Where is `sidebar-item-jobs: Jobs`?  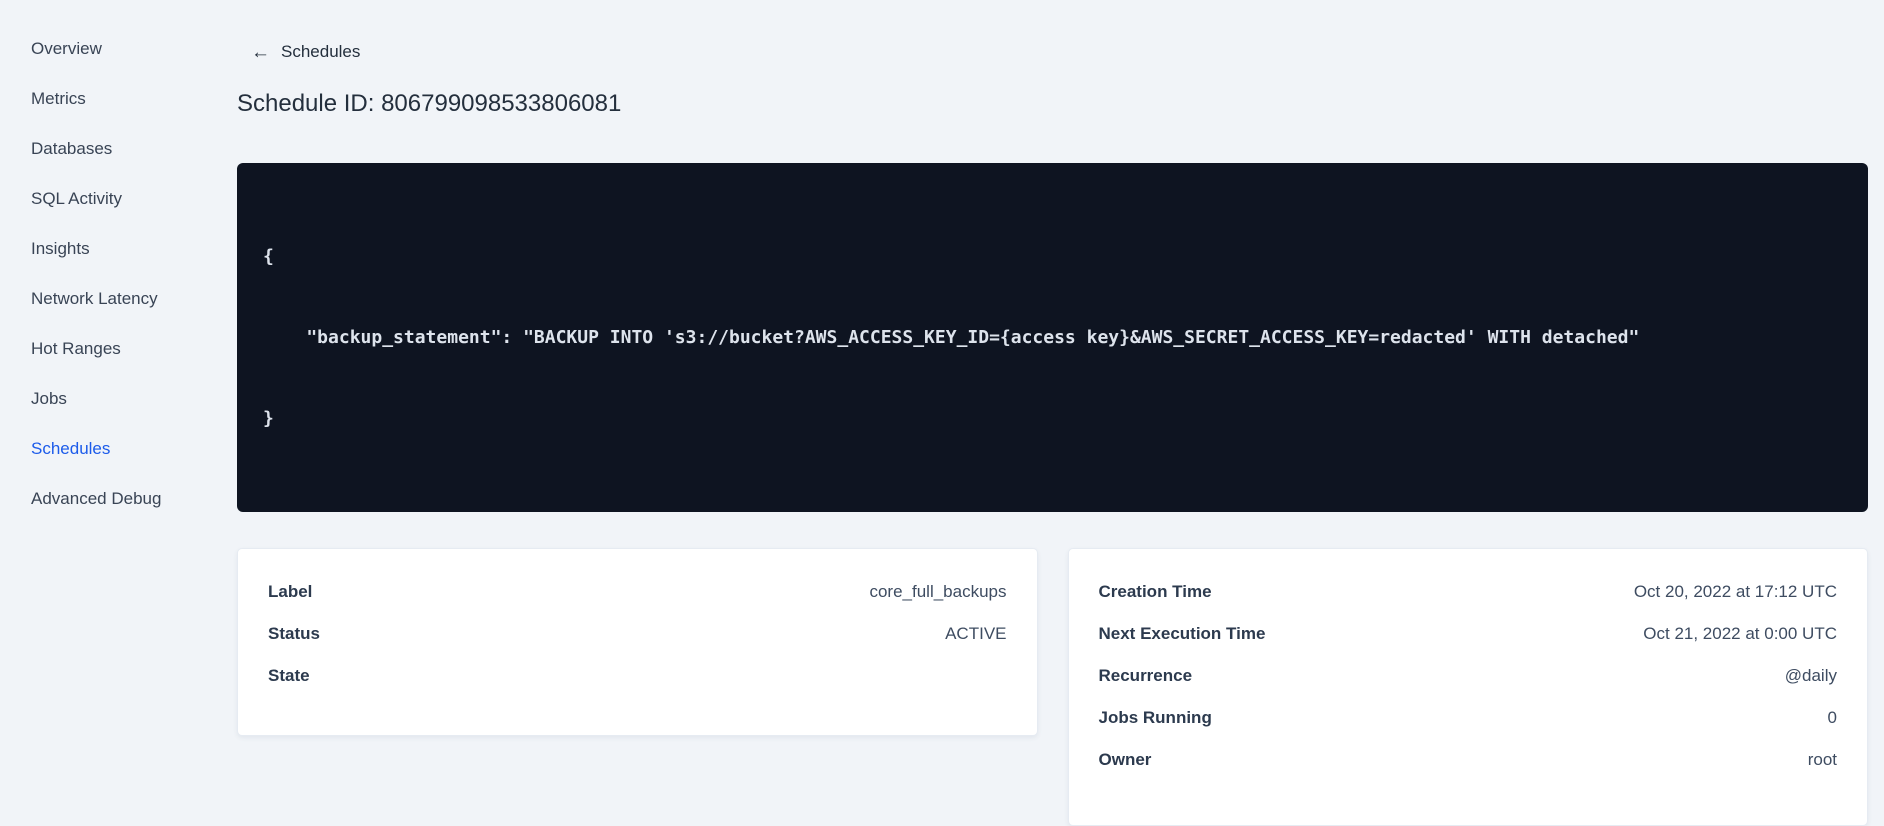 sidebar-item-jobs: Jobs is located at coordinates (118, 399).